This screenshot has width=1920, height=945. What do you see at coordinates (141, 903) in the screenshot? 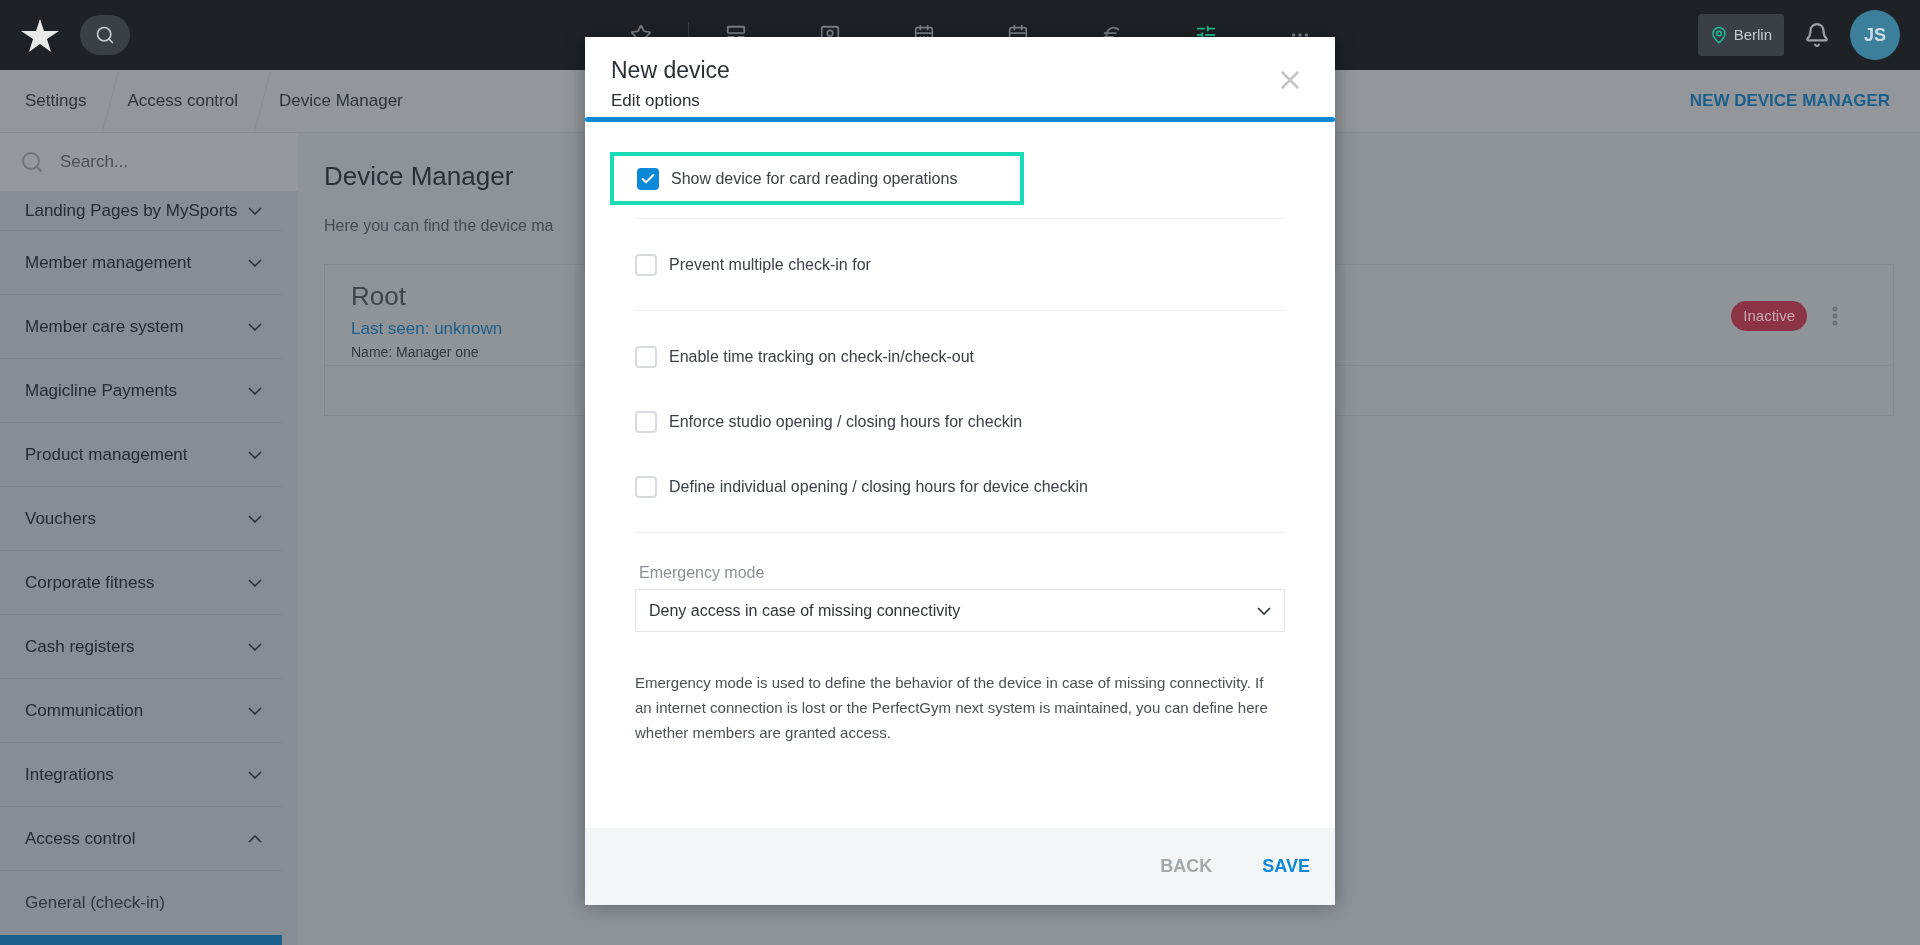
I see `sidebar-subitem: General (check-in)` at bounding box center [141, 903].